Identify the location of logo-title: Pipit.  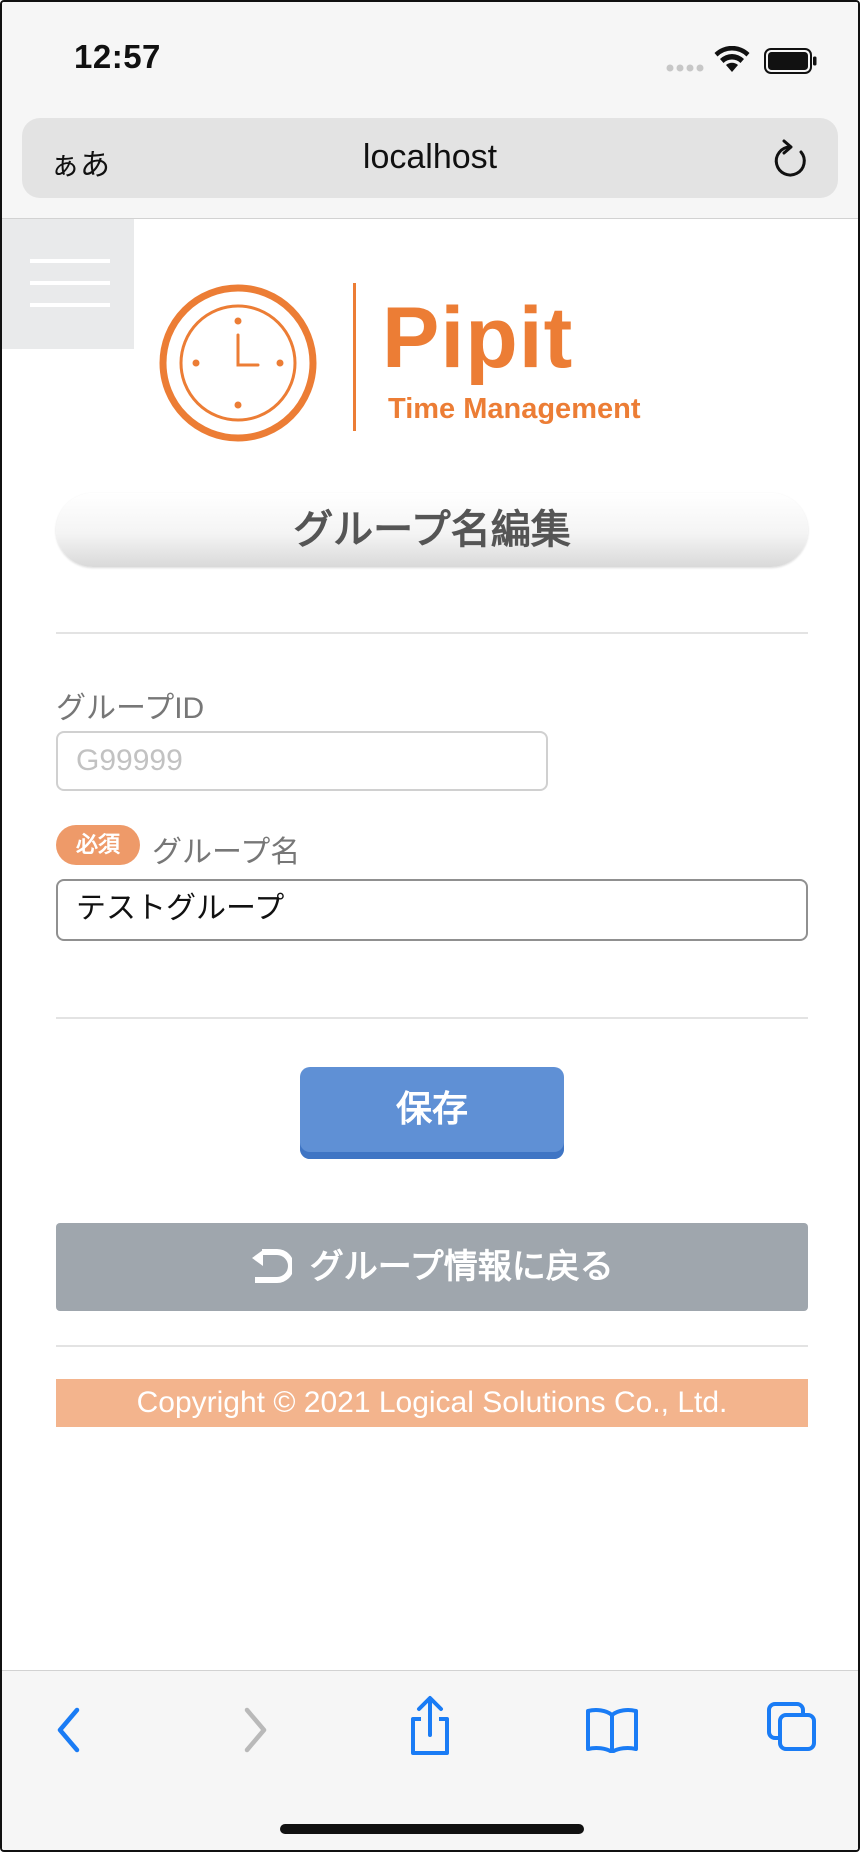
(478, 338).